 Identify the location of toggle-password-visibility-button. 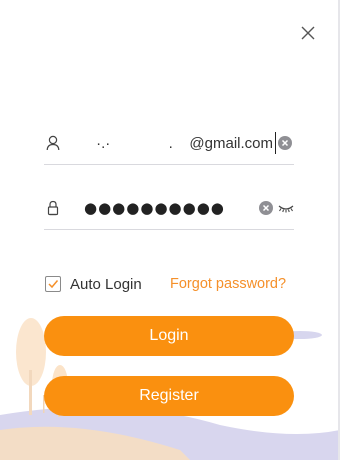
(286, 208).